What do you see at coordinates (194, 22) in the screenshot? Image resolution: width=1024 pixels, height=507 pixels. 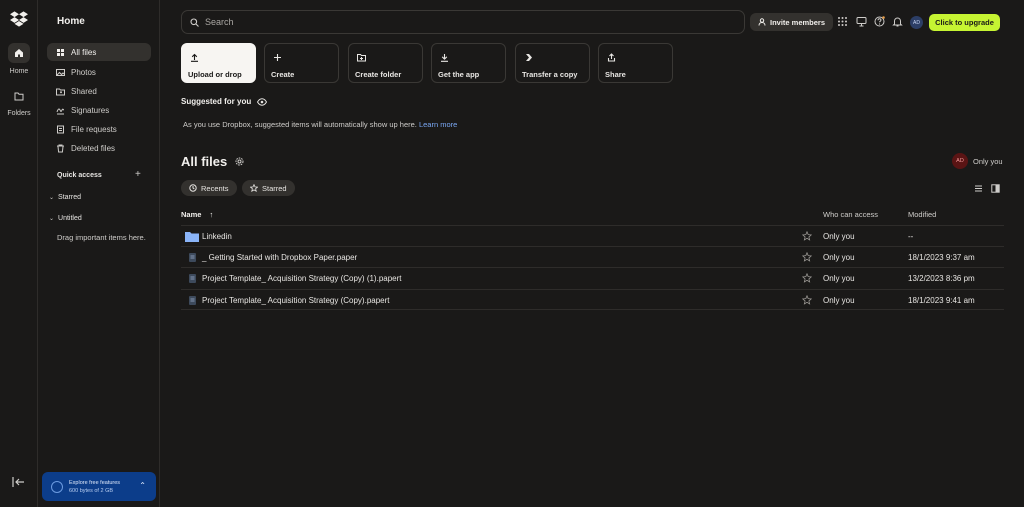 I see `search-icon` at bounding box center [194, 22].